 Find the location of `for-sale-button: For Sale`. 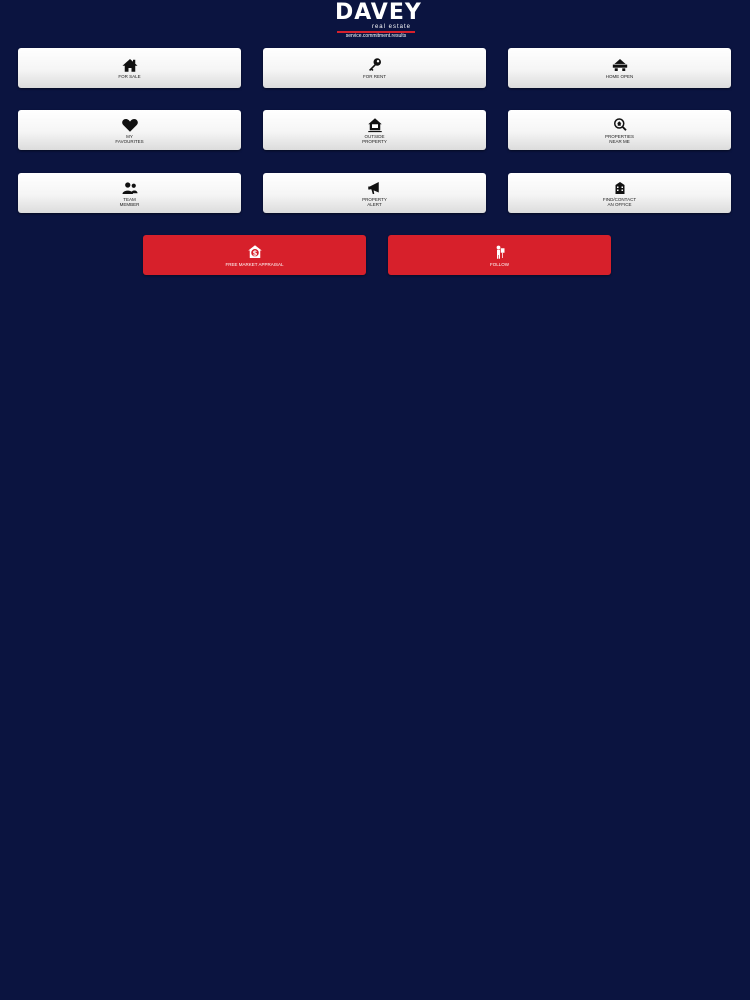

for-sale-button: For Sale is located at coordinates (129, 68).